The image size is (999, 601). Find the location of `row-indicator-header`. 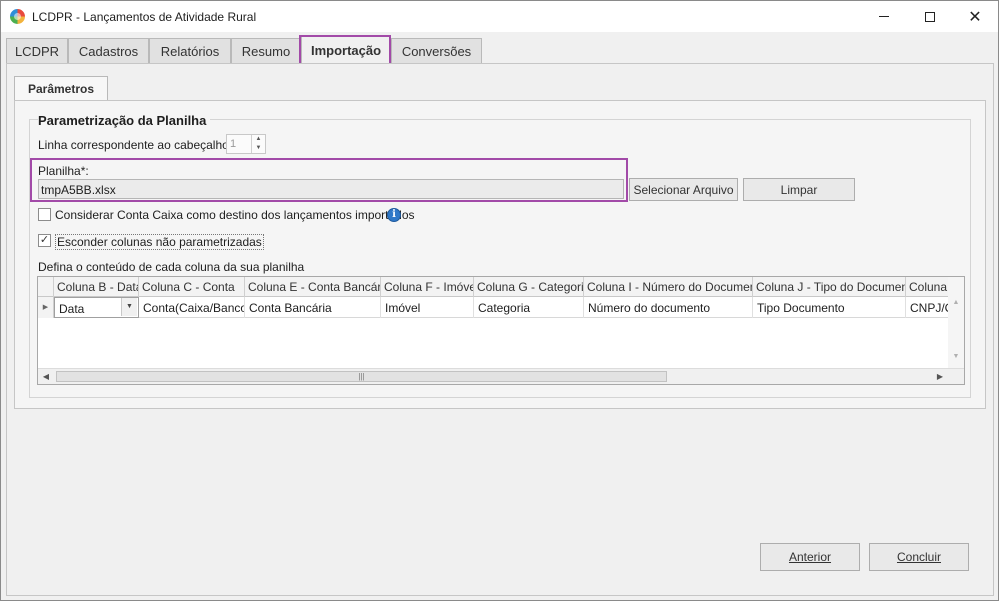

row-indicator-header is located at coordinates (46, 287).